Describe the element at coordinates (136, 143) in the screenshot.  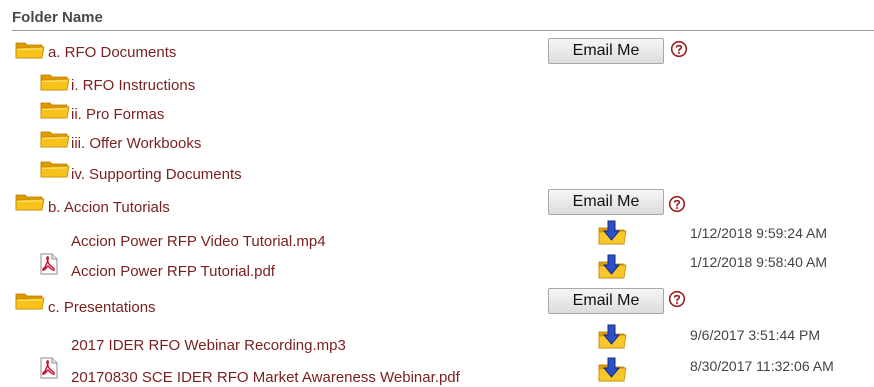
I see `subfolder-link-offer-workbooks: iii. Offer Workbooks` at that location.